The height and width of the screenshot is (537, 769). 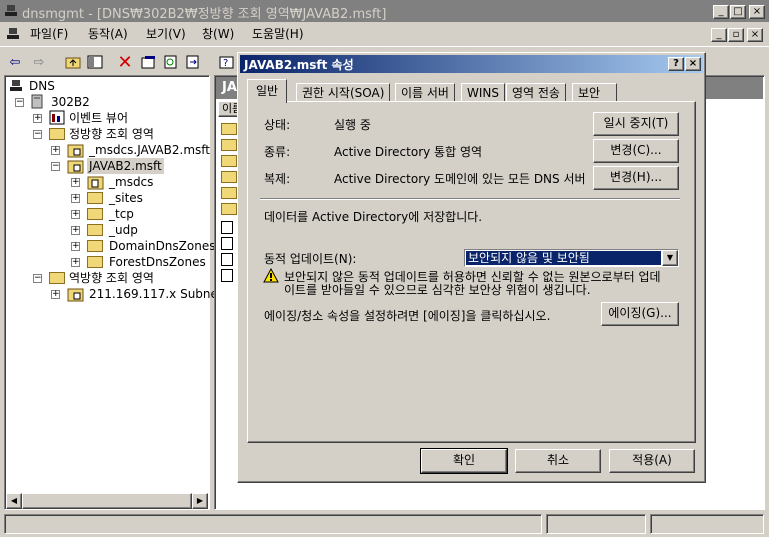 What do you see at coordinates (373, 217) in the screenshot?
I see `stored-in-ad-text: 데이터를 Active Directory에 저장합니다.` at bounding box center [373, 217].